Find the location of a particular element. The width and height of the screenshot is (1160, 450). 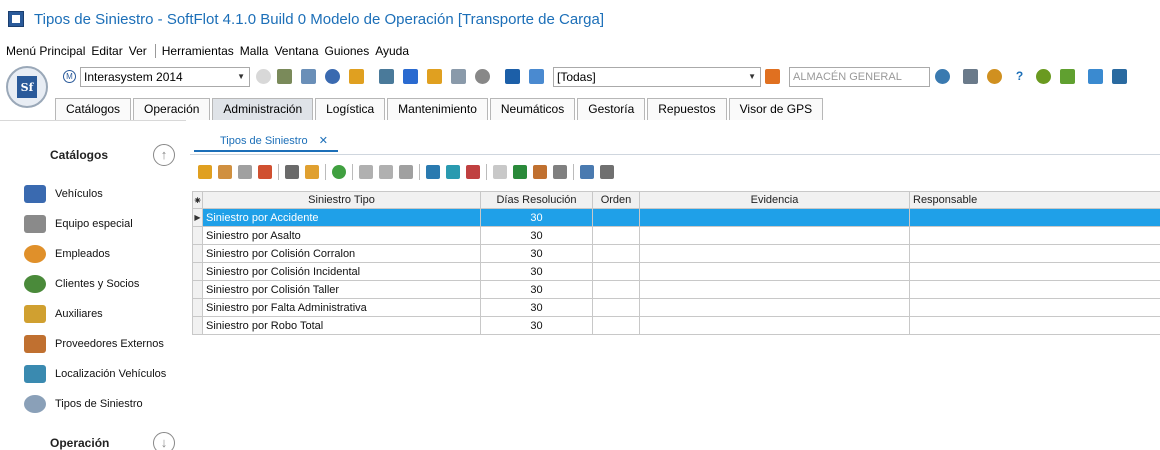

tab-catalogos: Catálogos is located at coordinates (93, 109).